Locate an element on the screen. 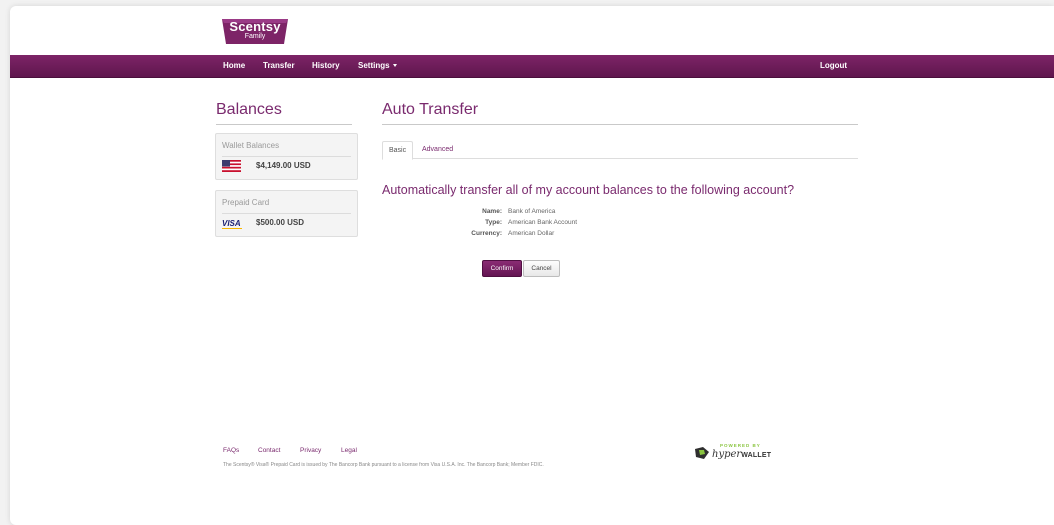 This screenshot has width=1054, height=525. detail-value: American Bank Account is located at coordinates (543, 222).